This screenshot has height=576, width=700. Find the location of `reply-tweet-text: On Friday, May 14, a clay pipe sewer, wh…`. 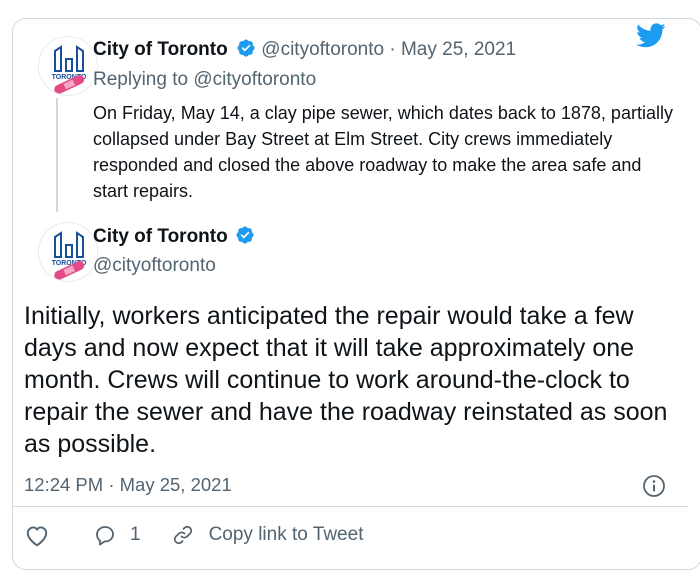

reply-tweet-text: On Friday, May 14, a clay pipe sewer, wh… is located at coordinates (383, 152).